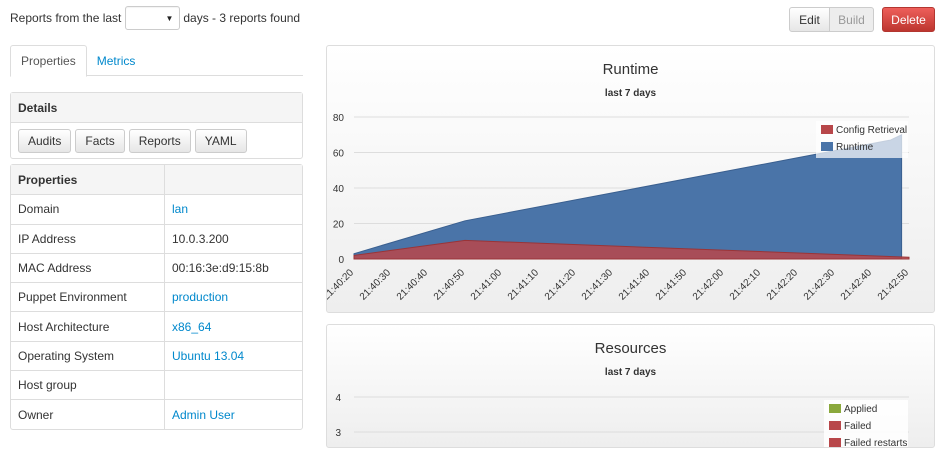 Image resolution: width=938 pixels, height=452 pixels. What do you see at coordinates (87, 355) in the screenshot?
I see `property-name: Operating System` at bounding box center [87, 355].